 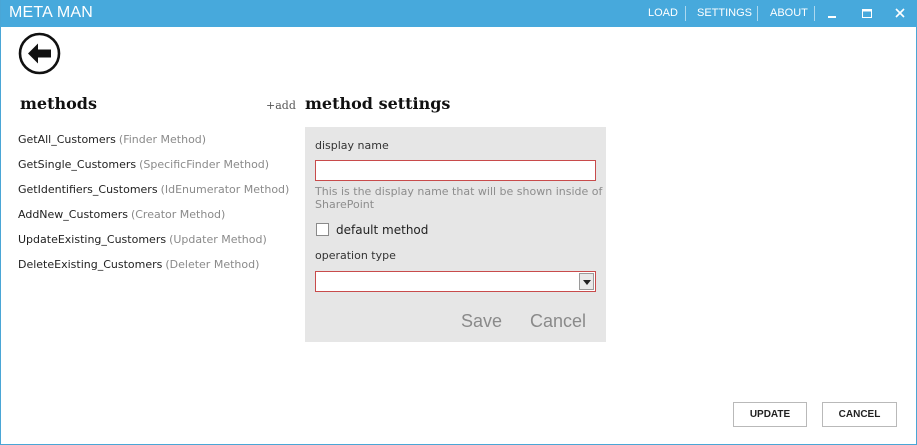 What do you see at coordinates (481, 321) in the screenshot?
I see `save-button: Save` at bounding box center [481, 321].